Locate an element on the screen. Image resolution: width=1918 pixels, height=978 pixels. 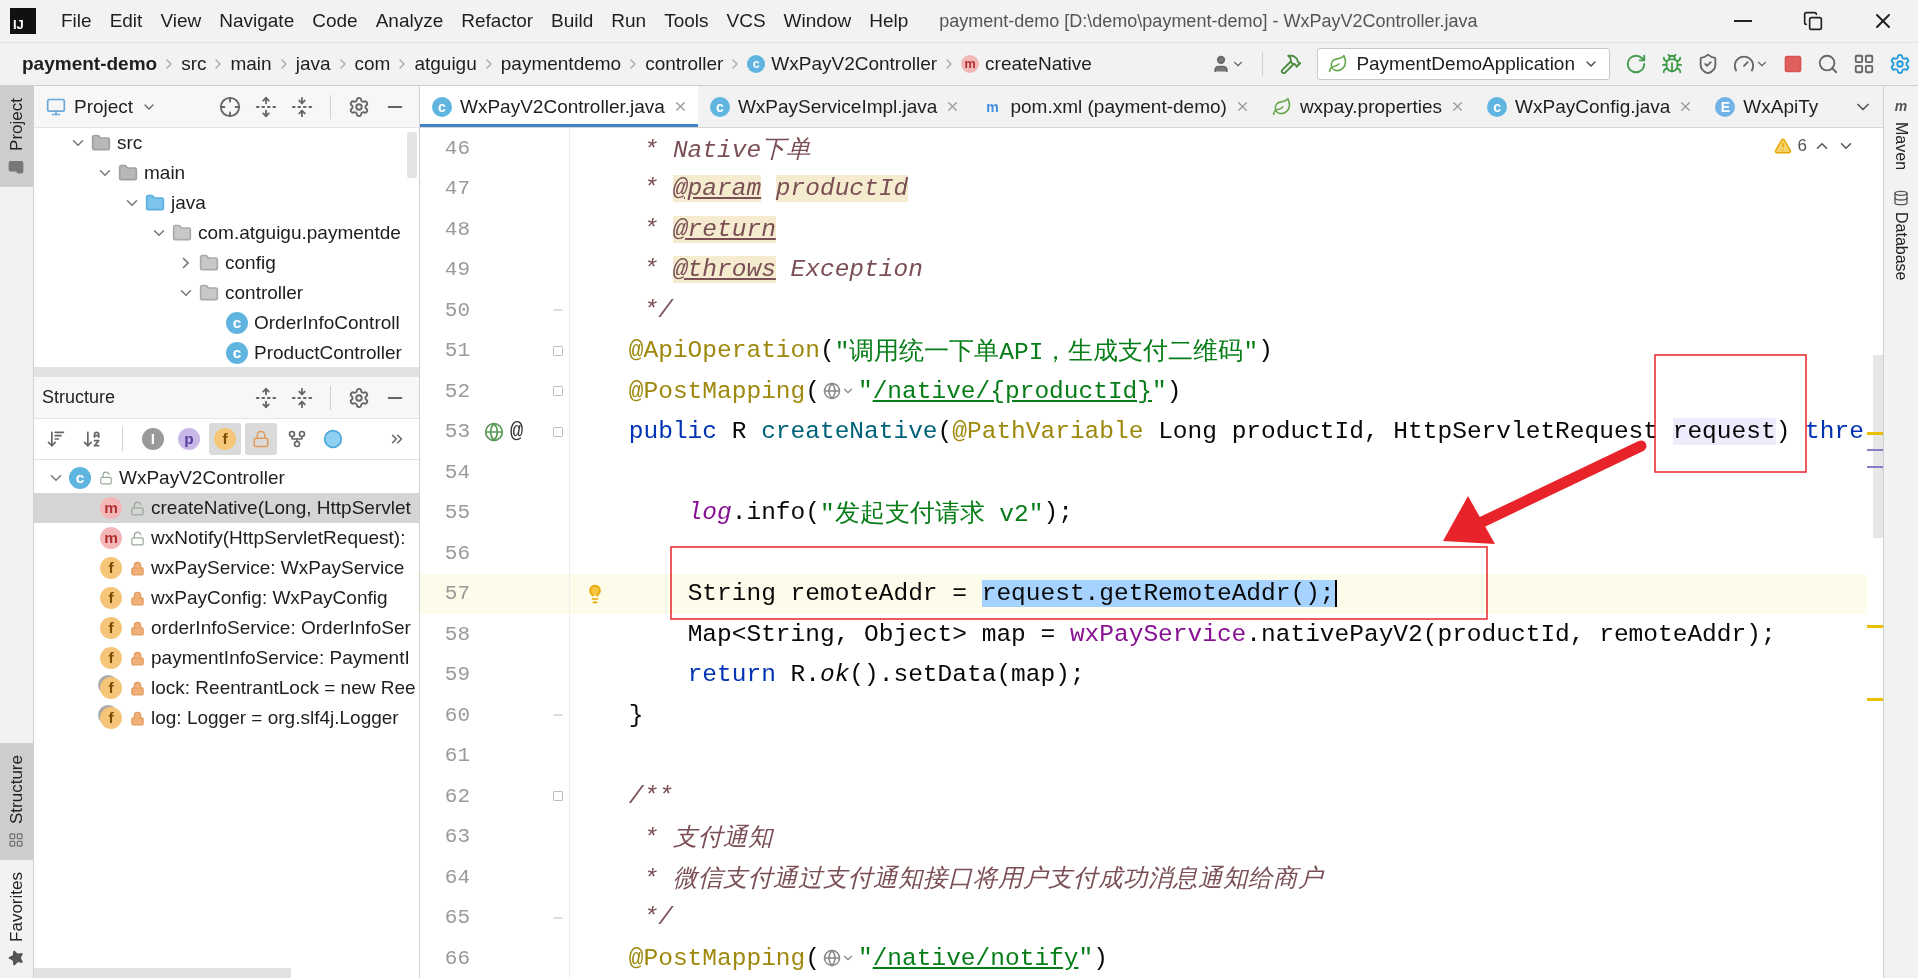
menu-item: File is located at coordinates (76, 21).